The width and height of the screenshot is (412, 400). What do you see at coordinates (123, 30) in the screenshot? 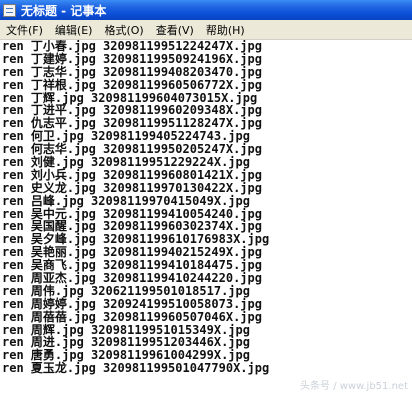
I see `menu-format: 格式(O)` at bounding box center [123, 30].